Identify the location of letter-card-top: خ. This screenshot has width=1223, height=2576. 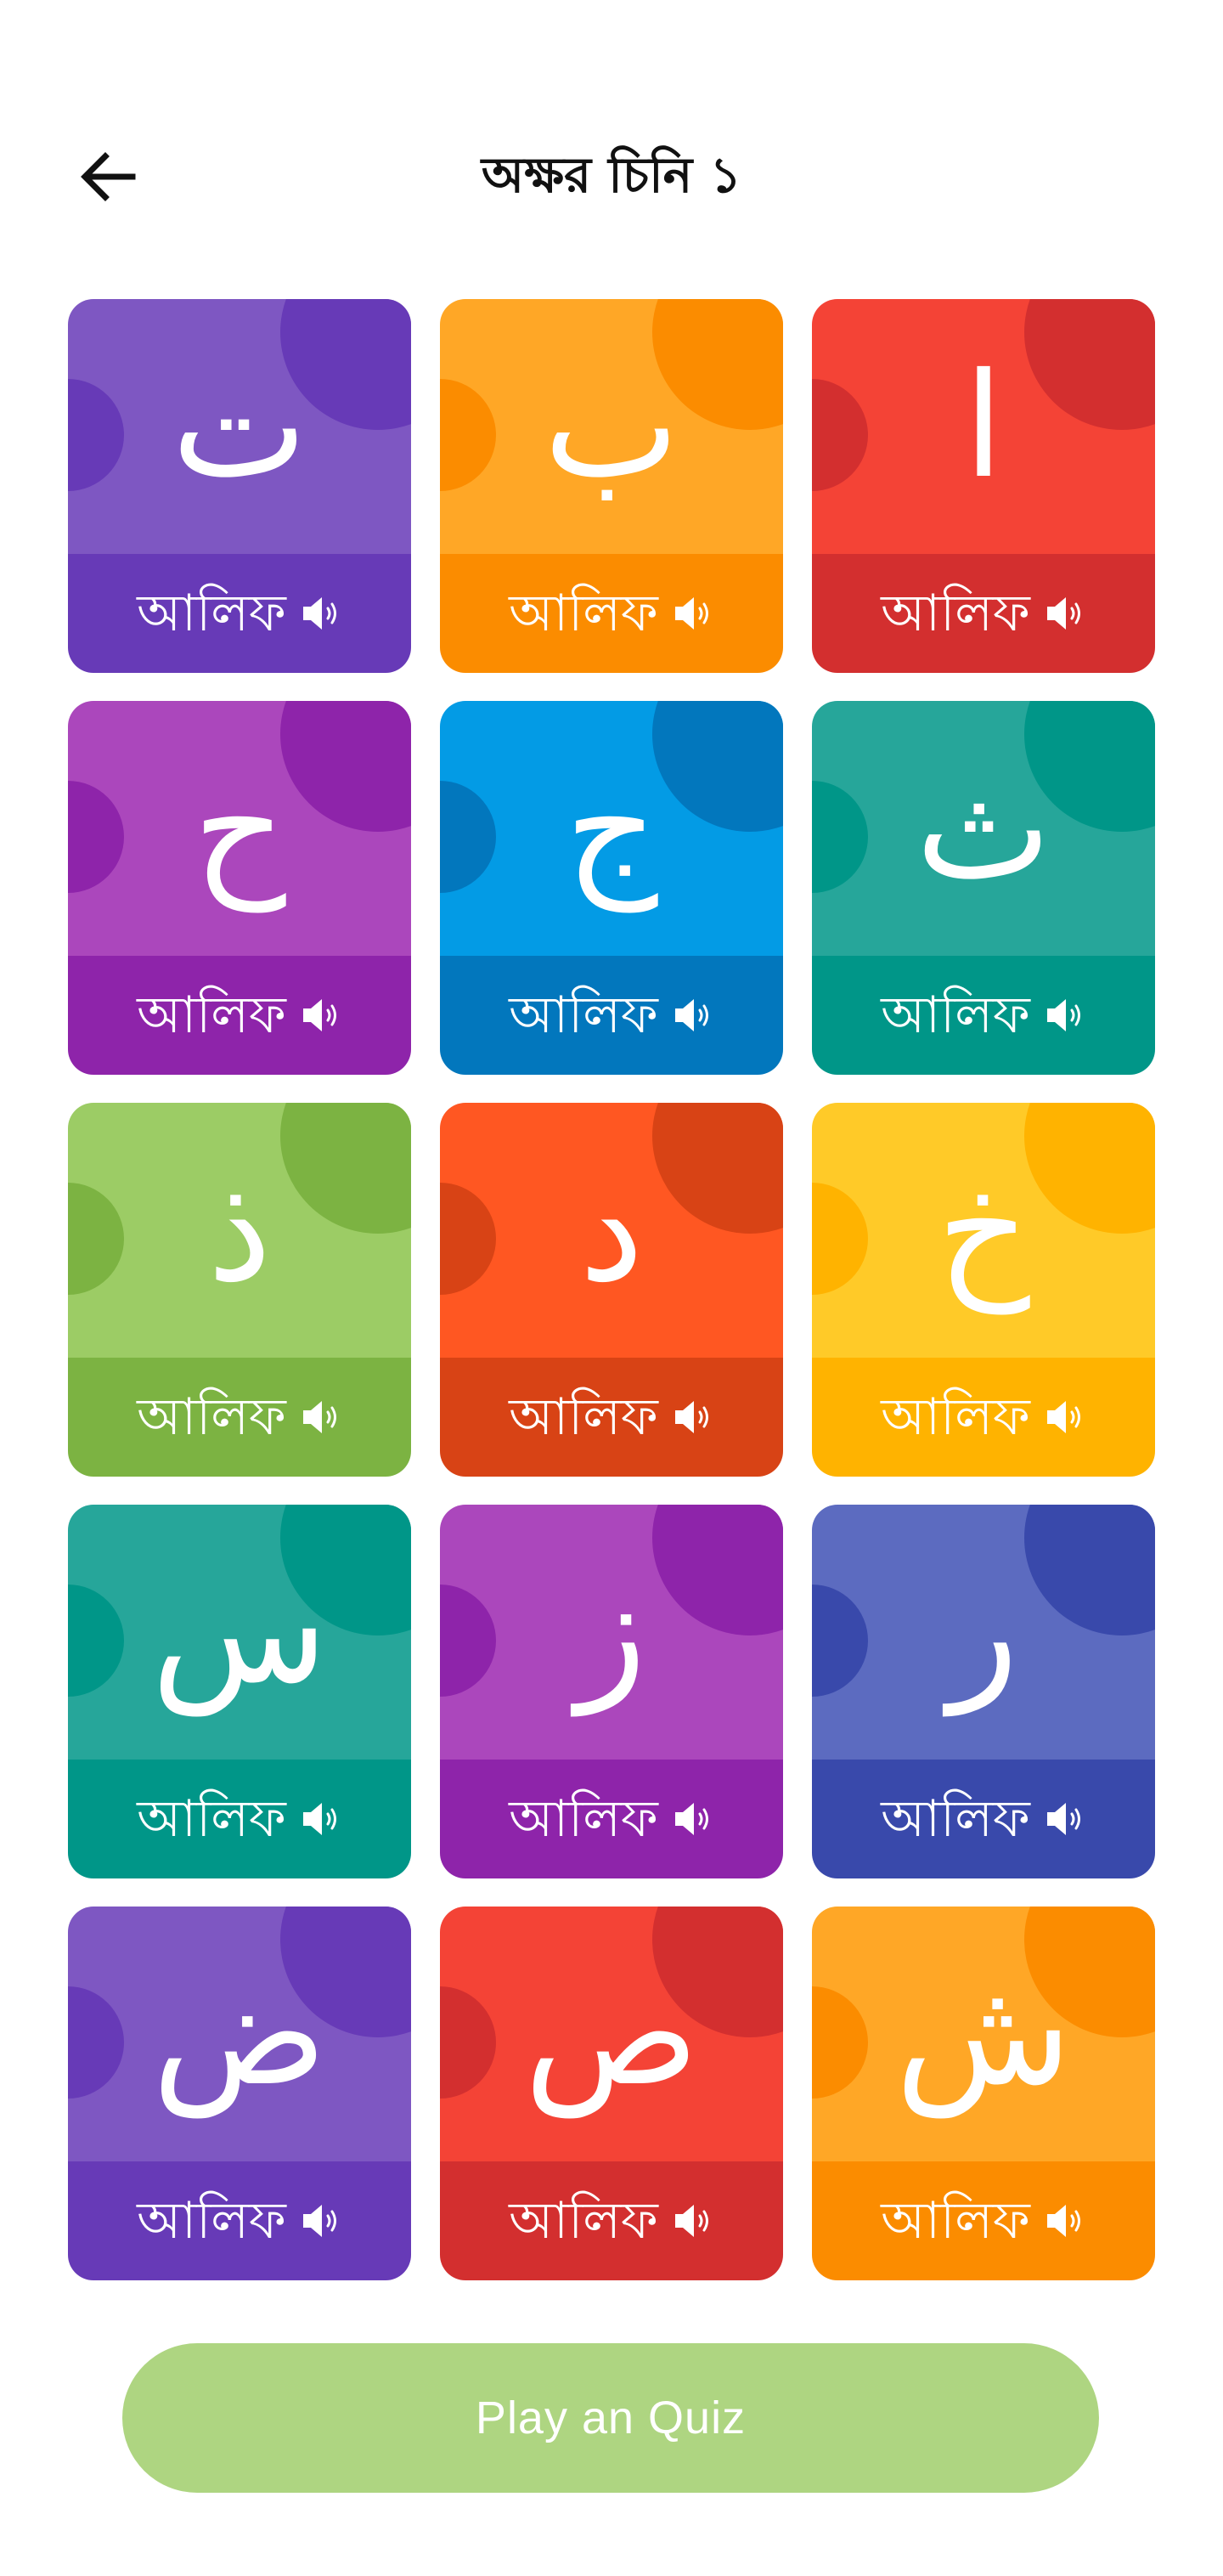
(983, 1230).